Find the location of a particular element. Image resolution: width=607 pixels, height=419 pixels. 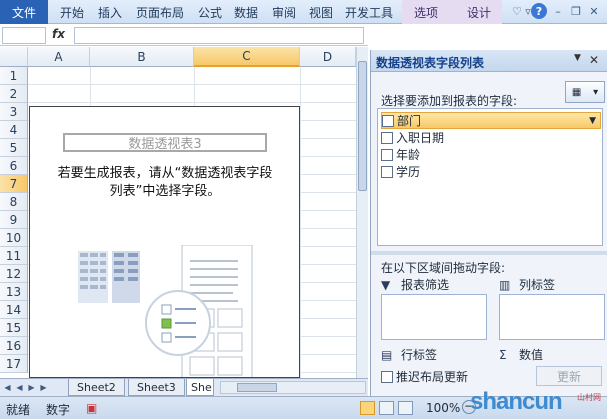

tab-developer: 开发工具 is located at coordinates (369, 12).